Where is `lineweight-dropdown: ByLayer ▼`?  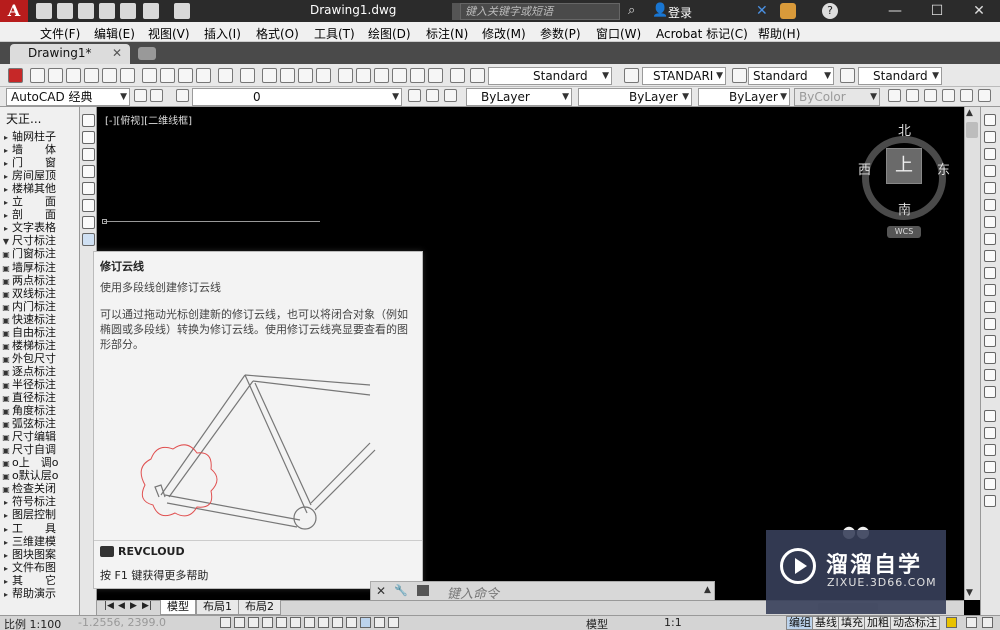 lineweight-dropdown: ByLayer ▼ is located at coordinates (744, 97).